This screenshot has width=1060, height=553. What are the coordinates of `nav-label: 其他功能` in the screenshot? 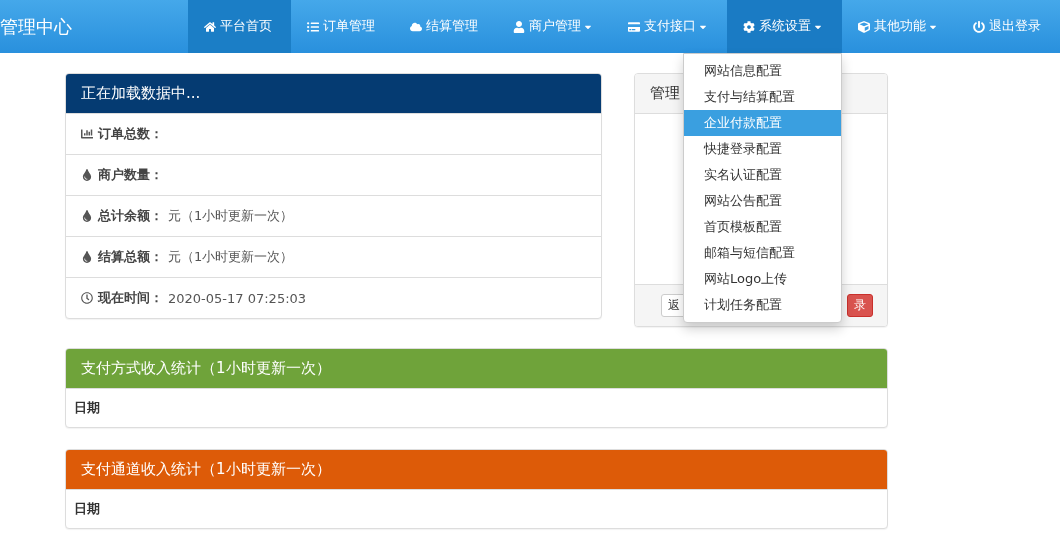 It's located at (900, 26).